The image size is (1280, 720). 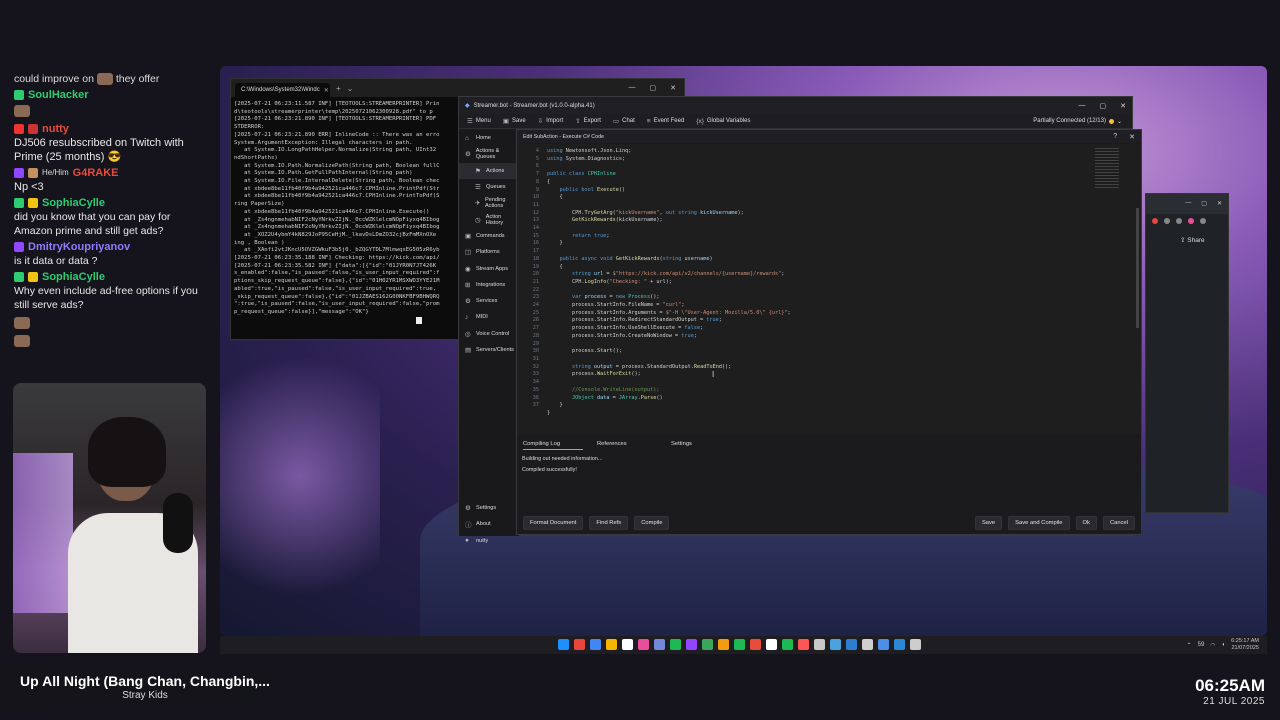 What do you see at coordinates (489, 203) in the screenshot?
I see `sidebar-item-pending-actions: ✈ Pending Actions` at bounding box center [489, 203].